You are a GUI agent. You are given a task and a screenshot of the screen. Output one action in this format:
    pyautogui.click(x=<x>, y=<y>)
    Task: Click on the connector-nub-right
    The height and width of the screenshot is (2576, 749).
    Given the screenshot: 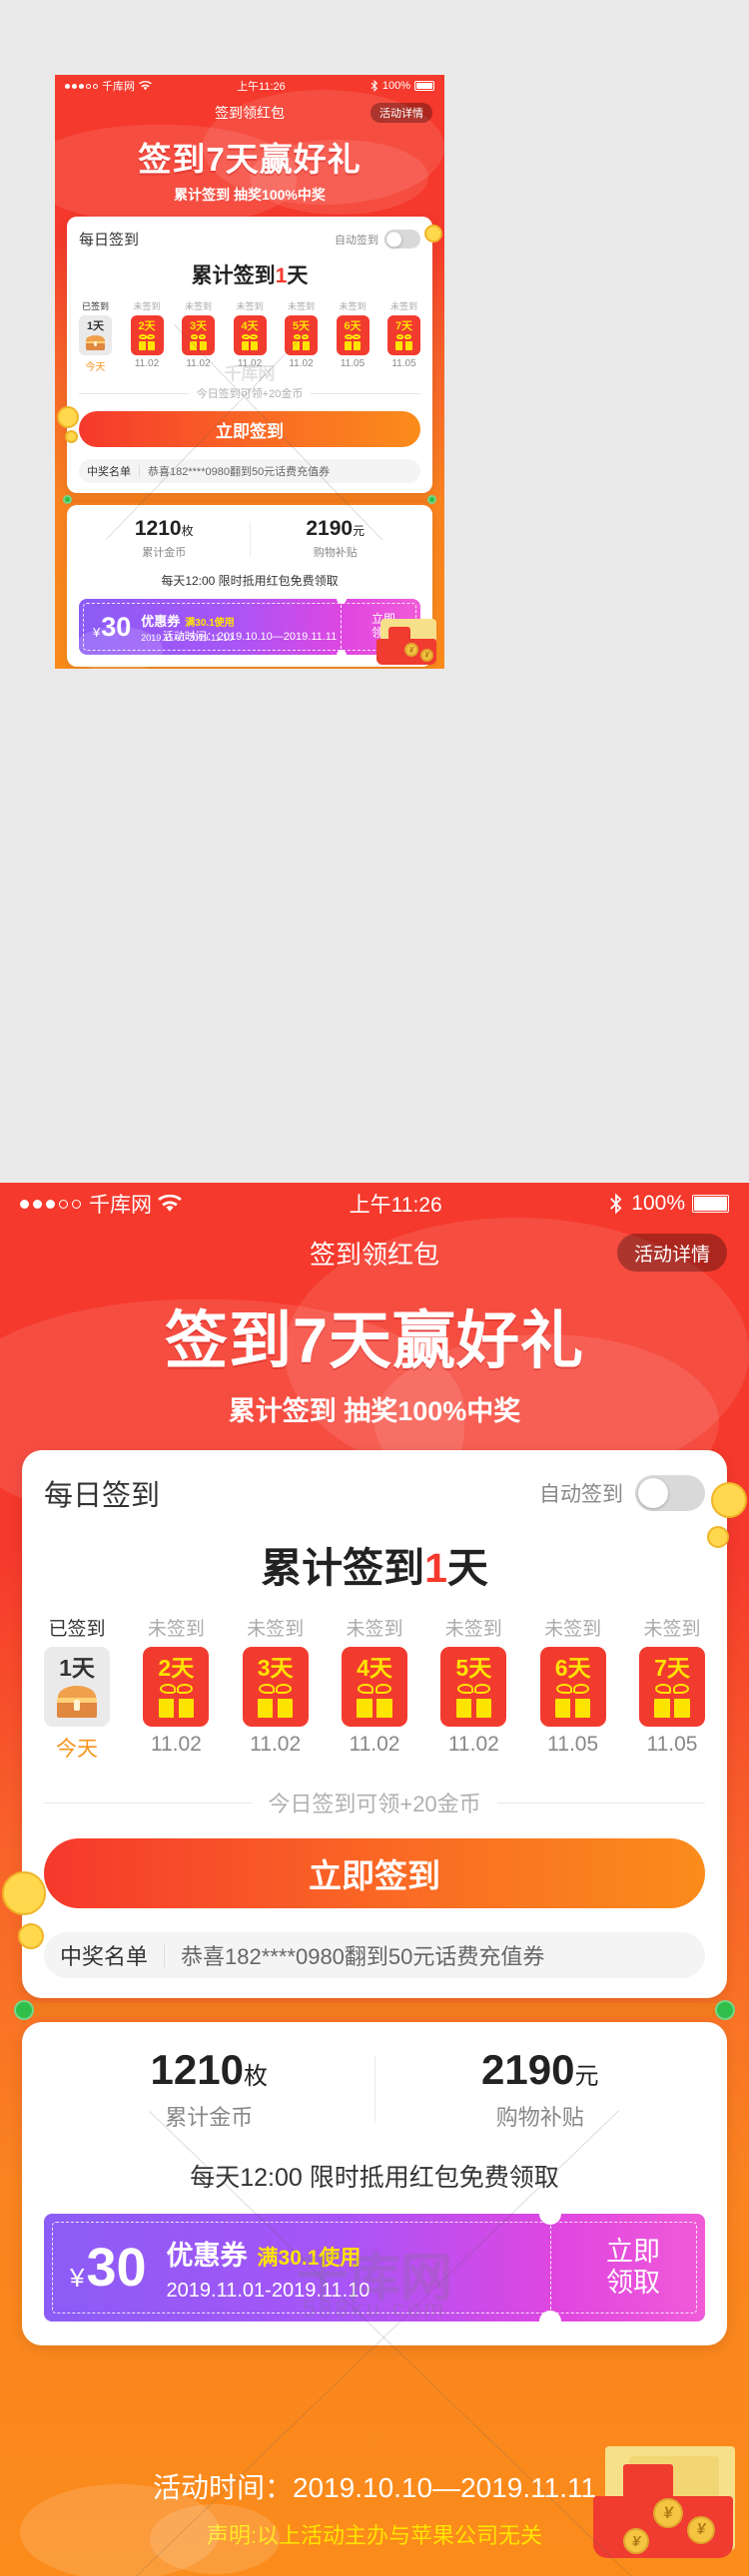 What is the action you would take?
    pyautogui.click(x=725, y=2010)
    